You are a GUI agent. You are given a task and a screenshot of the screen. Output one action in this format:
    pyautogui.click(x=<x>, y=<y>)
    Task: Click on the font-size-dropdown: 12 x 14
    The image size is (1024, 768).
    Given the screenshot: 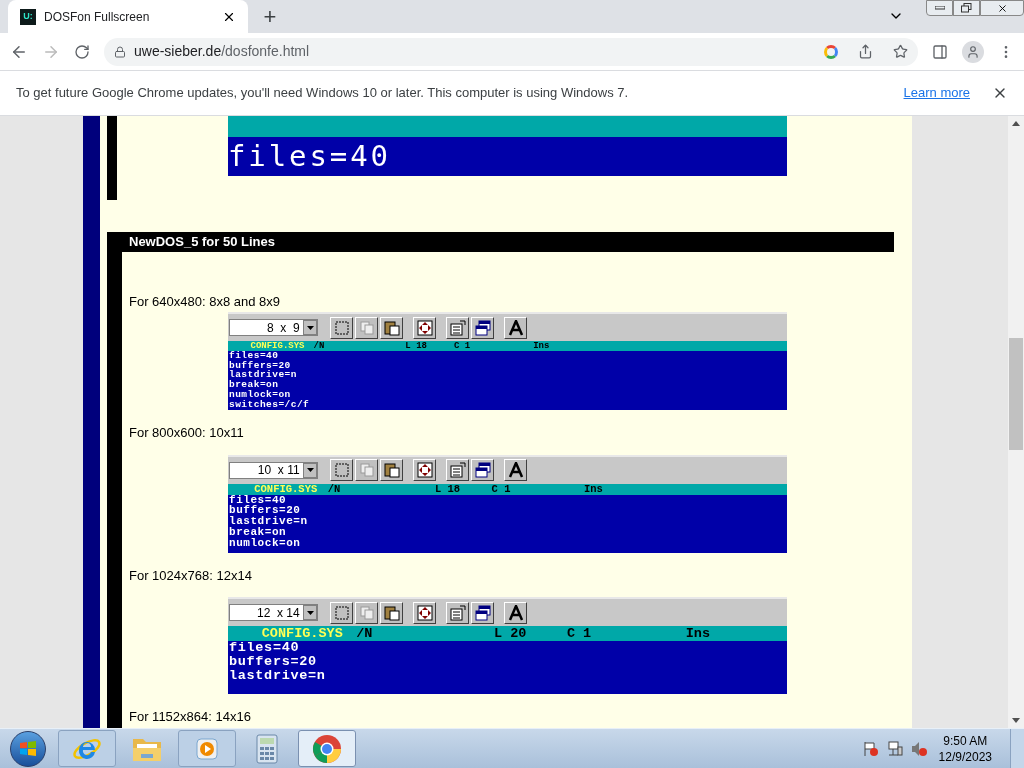 What is the action you would take?
    pyautogui.click(x=273, y=612)
    